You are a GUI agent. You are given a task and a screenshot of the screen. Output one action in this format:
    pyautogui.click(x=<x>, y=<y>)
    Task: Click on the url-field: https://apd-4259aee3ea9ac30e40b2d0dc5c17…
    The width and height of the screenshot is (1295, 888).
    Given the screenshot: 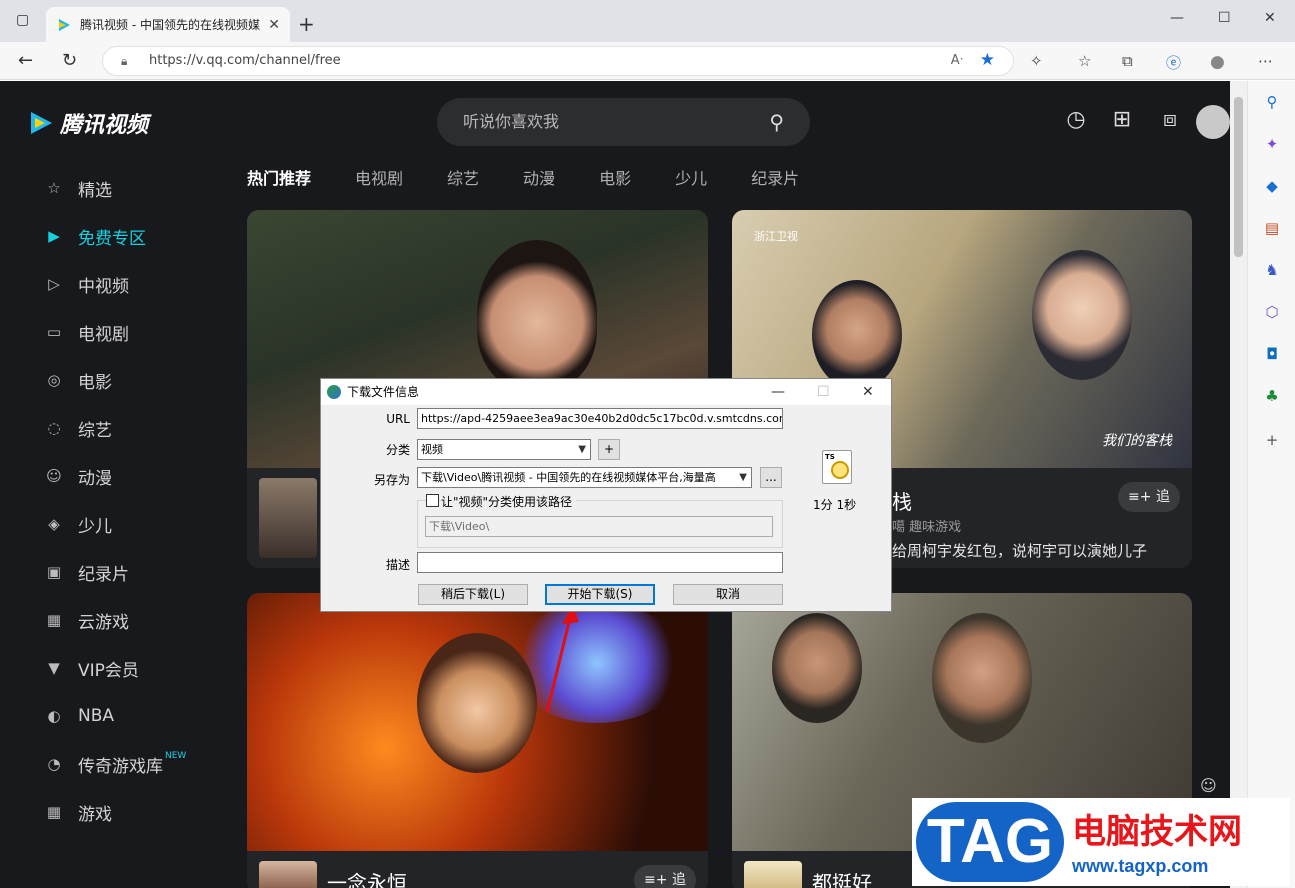 What is the action you would take?
    pyautogui.click(x=600, y=418)
    